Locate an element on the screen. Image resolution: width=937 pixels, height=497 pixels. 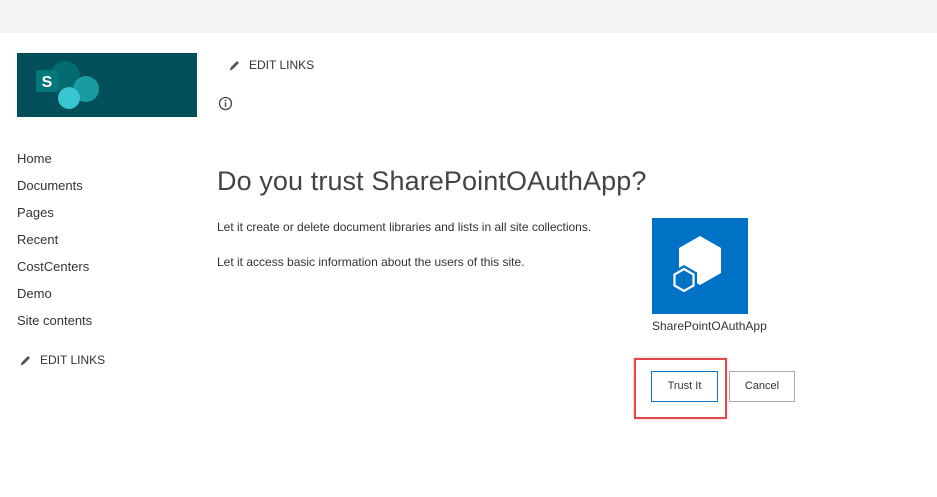
trust-it-button: Trust It is located at coordinates (684, 386).